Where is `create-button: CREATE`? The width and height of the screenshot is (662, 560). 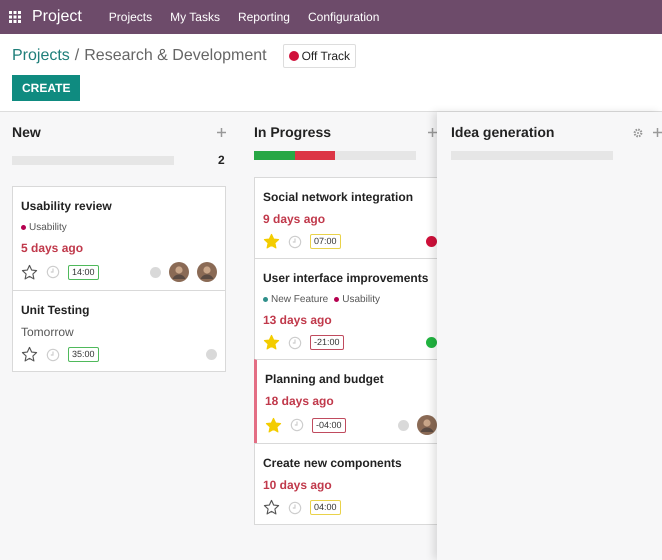
create-button: CREATE is located at coordinates (46, 88).